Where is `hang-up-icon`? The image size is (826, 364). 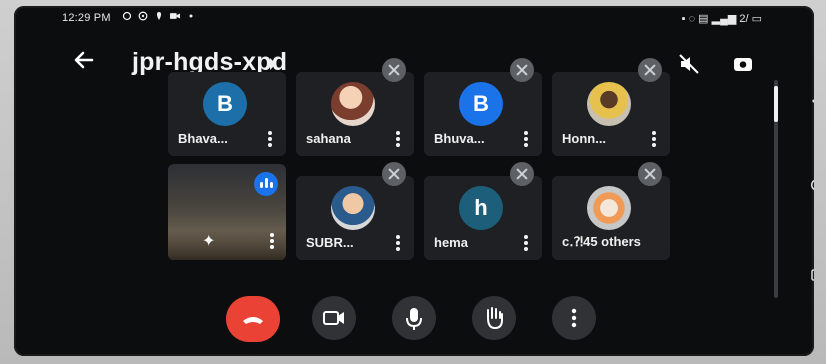
hang-up-icon is located at coordinates (253, 320).